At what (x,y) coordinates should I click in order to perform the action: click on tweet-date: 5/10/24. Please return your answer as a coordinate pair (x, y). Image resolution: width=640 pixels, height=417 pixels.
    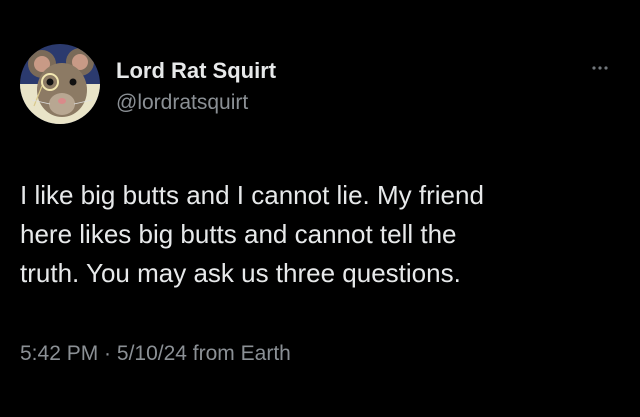
    Looking at the image, I should click on (152, 353).